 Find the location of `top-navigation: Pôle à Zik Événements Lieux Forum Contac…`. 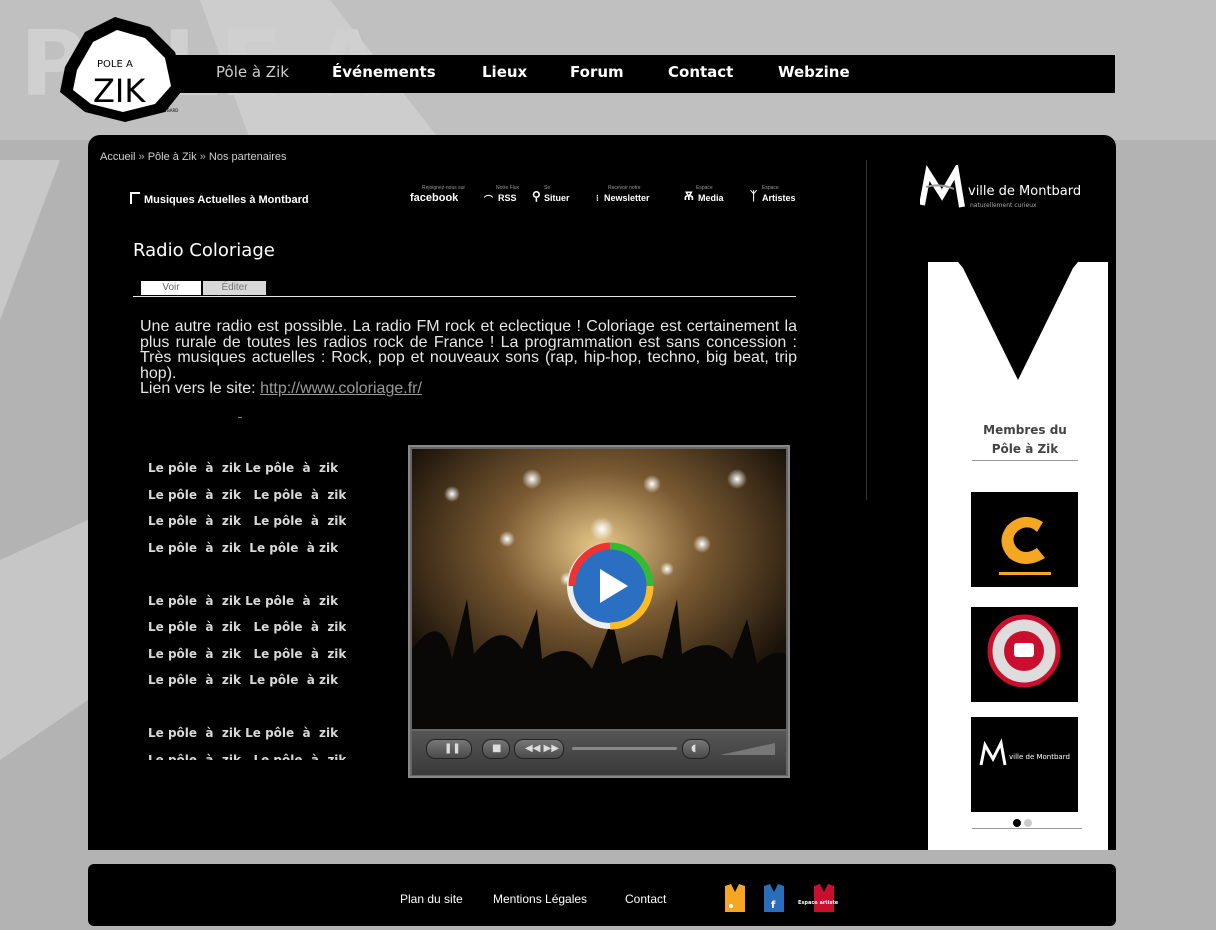

top-navigation: Pôle à Zik Événements Lieux Forum Contac… is located at coordinates (627, 74).